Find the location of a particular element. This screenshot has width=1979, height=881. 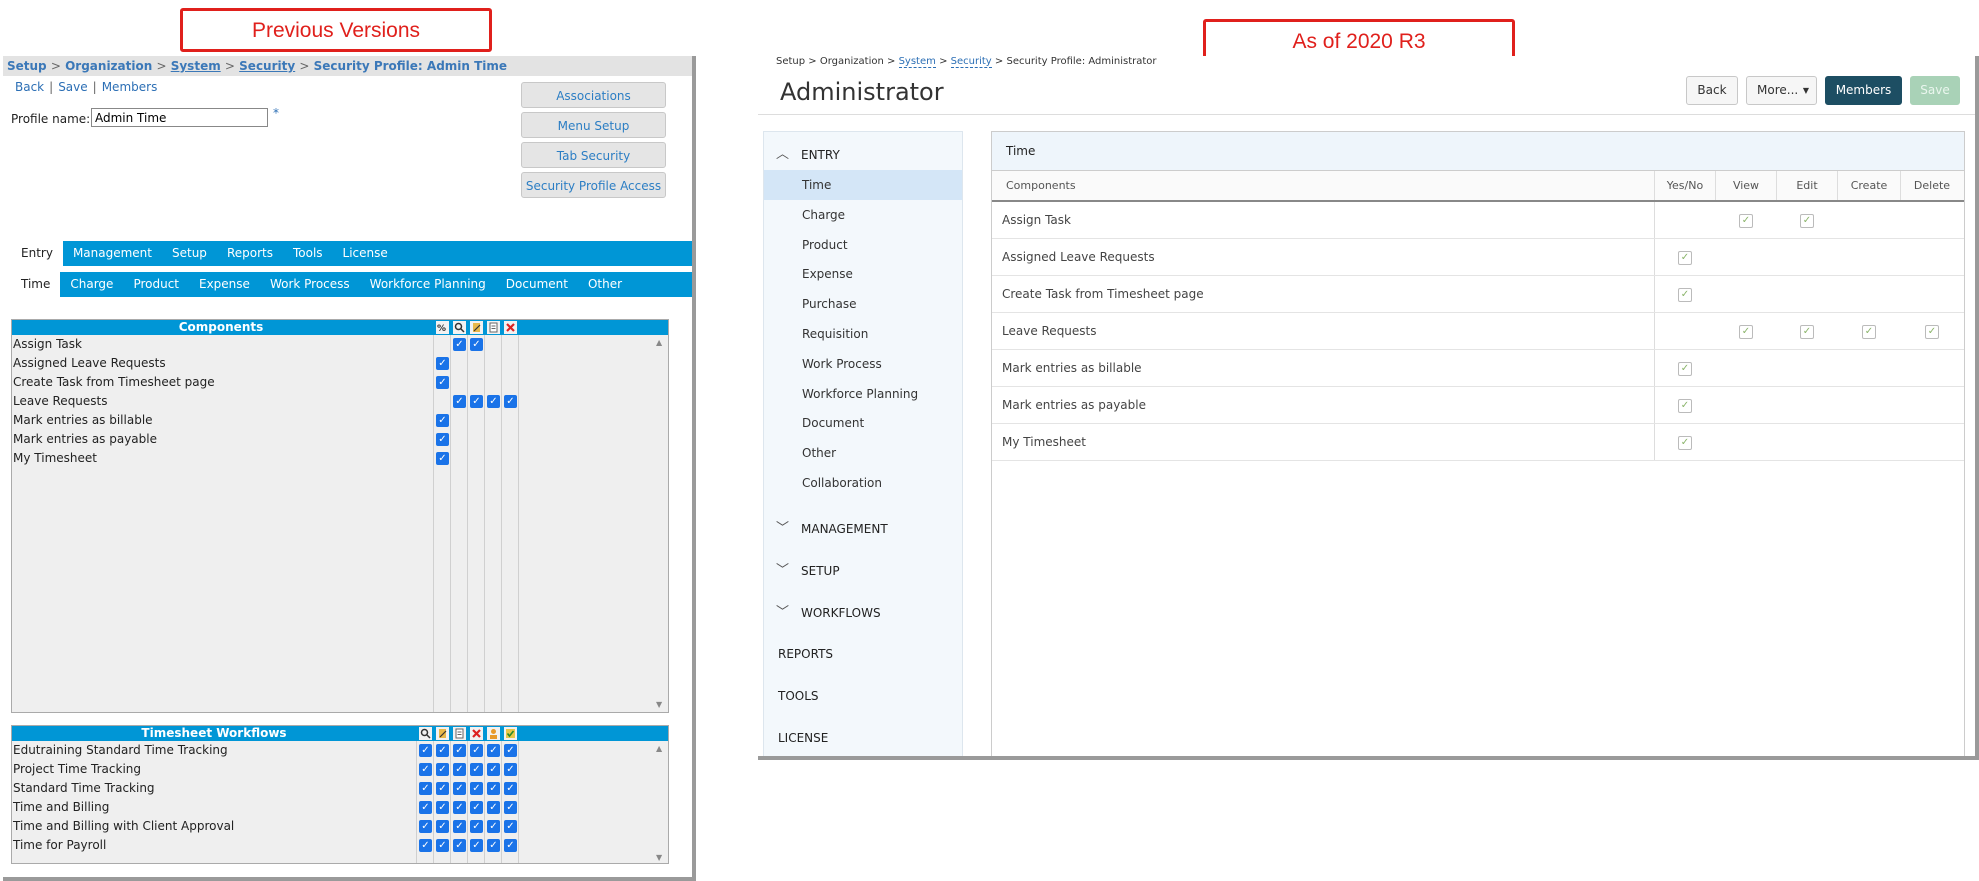

old-members-link: Members is located at coordinates (130, 87).